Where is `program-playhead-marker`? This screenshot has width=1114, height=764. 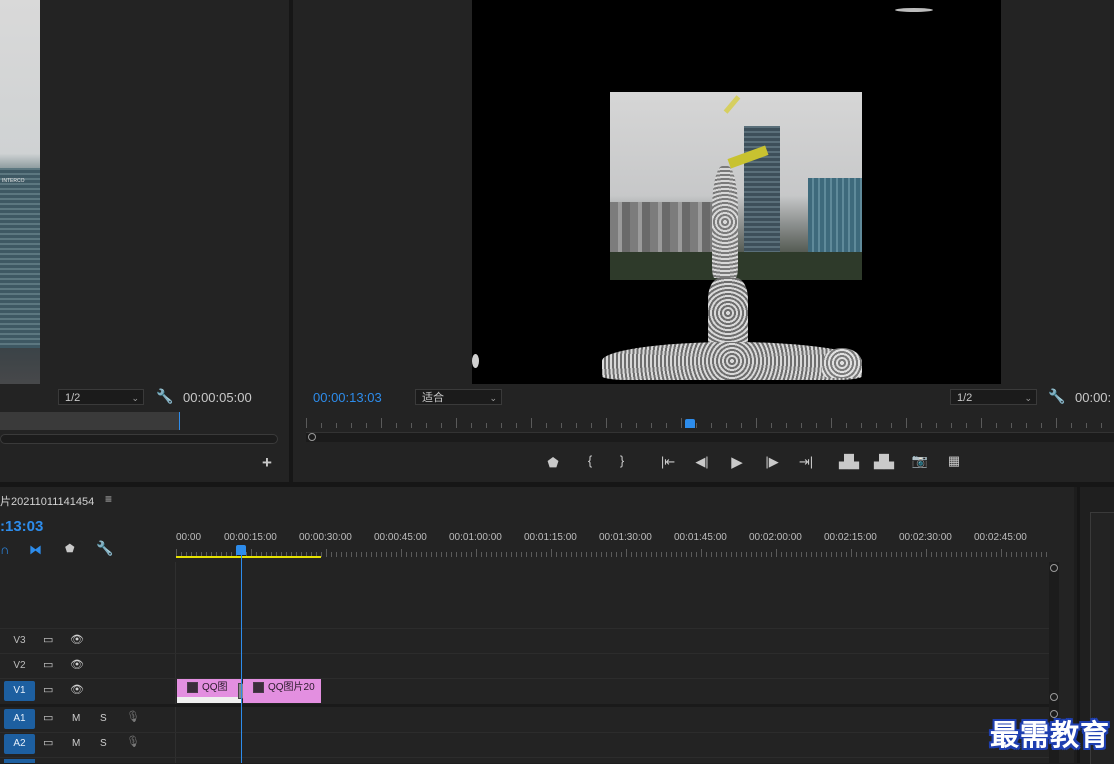 program-playhead-marker is located at coordinates (690, 423).